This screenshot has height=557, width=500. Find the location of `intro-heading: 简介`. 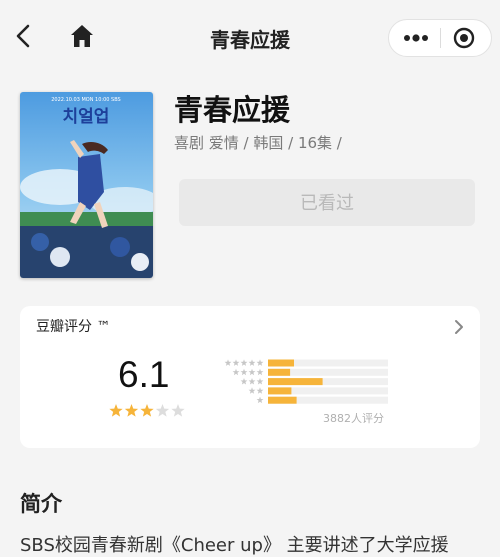

intro-heading: 简介 is located at coordinates (41, 504).